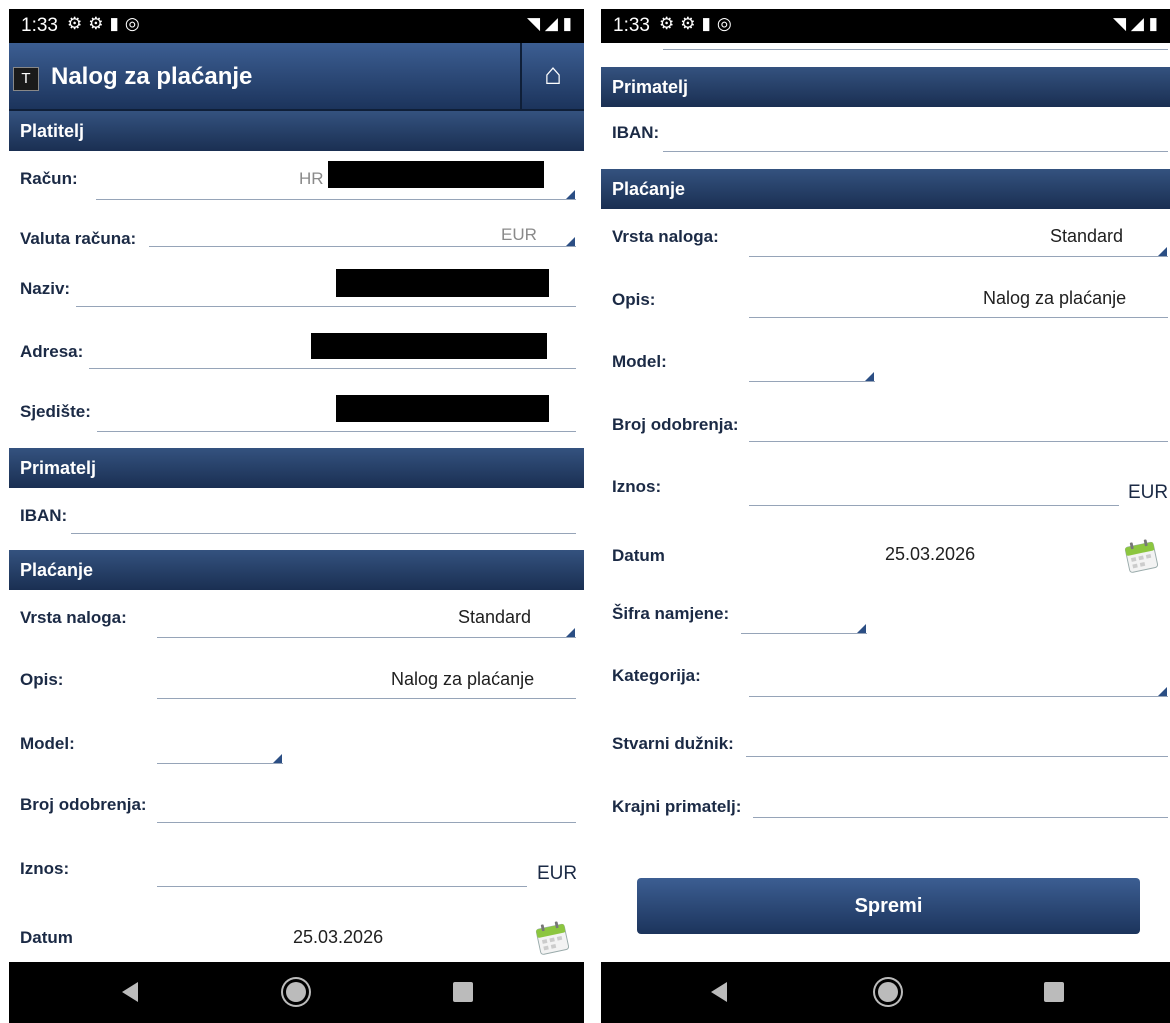  I want to click on purpose-code-dropdown, so click(804, 633).